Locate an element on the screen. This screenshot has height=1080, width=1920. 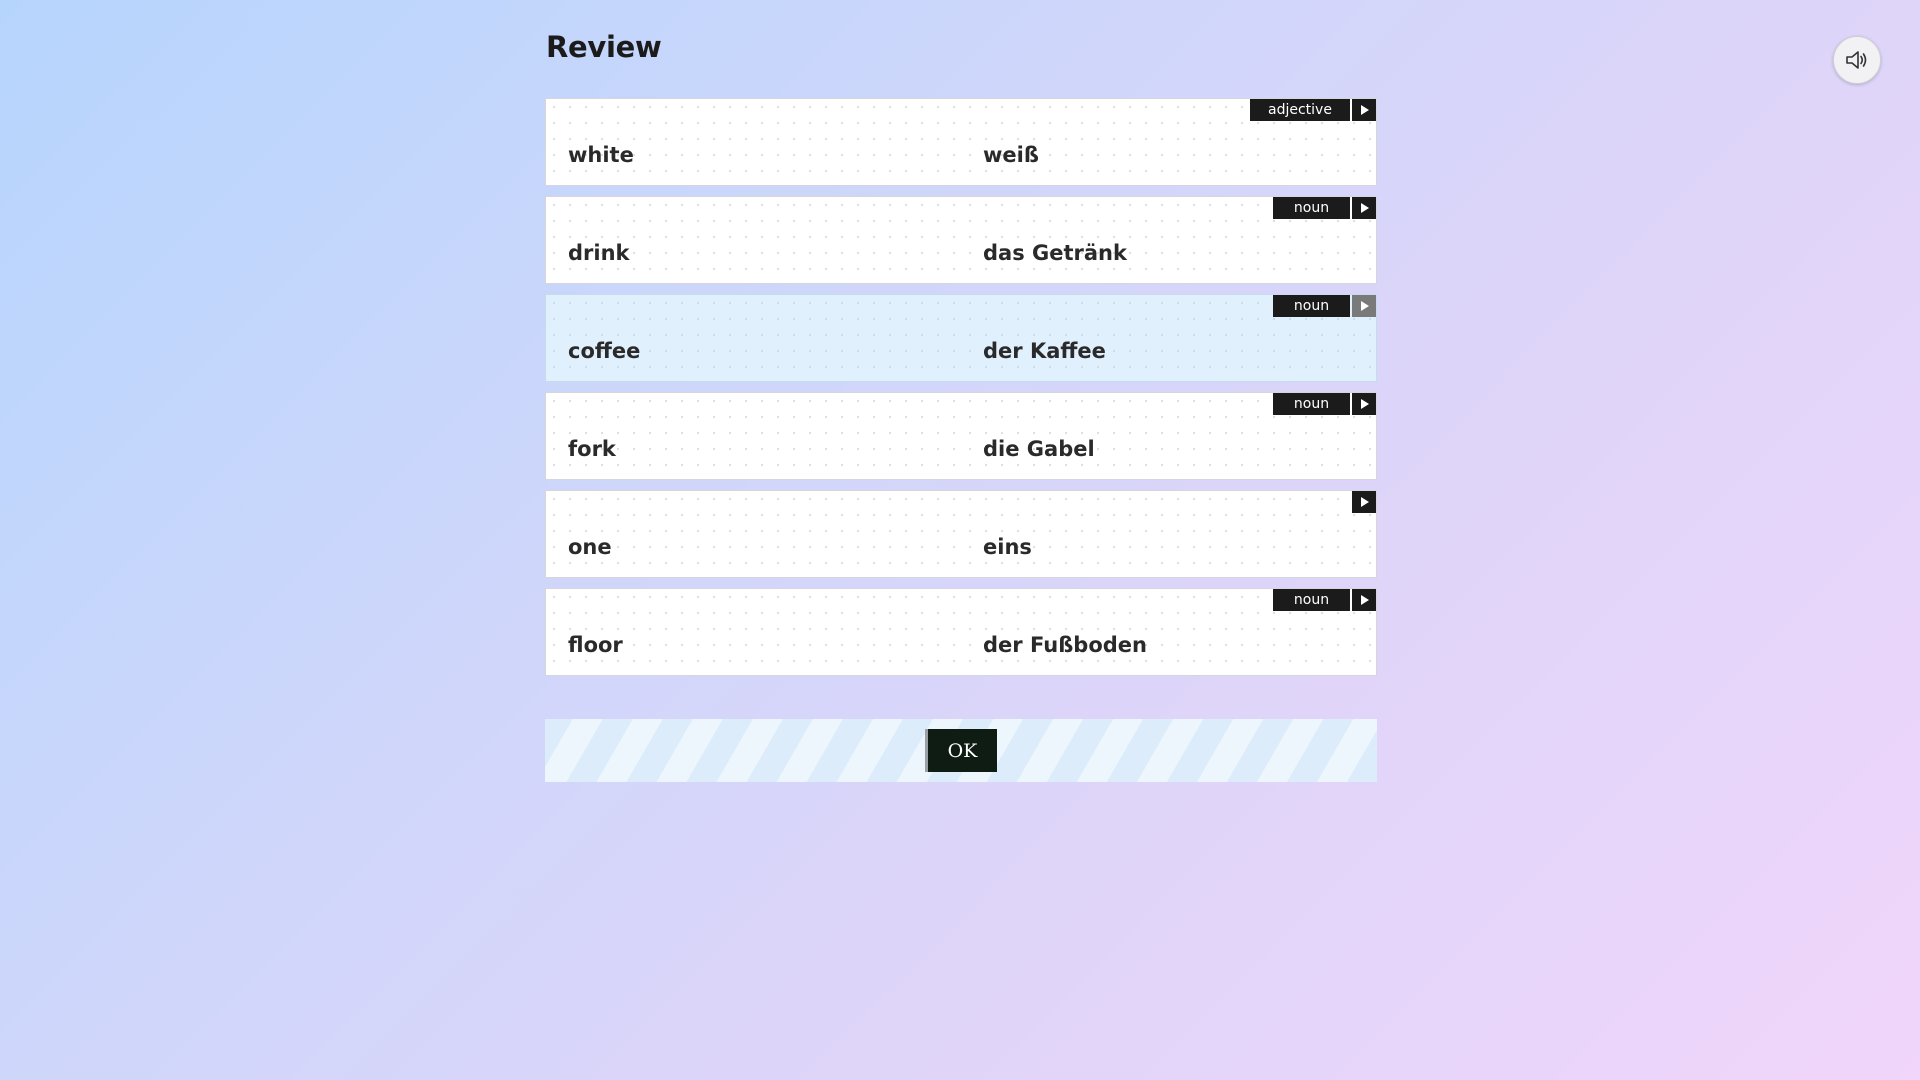
term-text: coffee is located at coordinates (604, 351).